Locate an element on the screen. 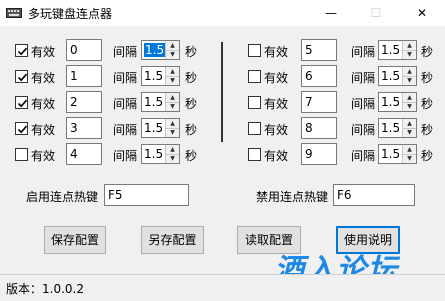 Image resolution: width=445 pixels, height=301 pixels. disable-hotkey-field: F6 is located at coordinates (374, 195).